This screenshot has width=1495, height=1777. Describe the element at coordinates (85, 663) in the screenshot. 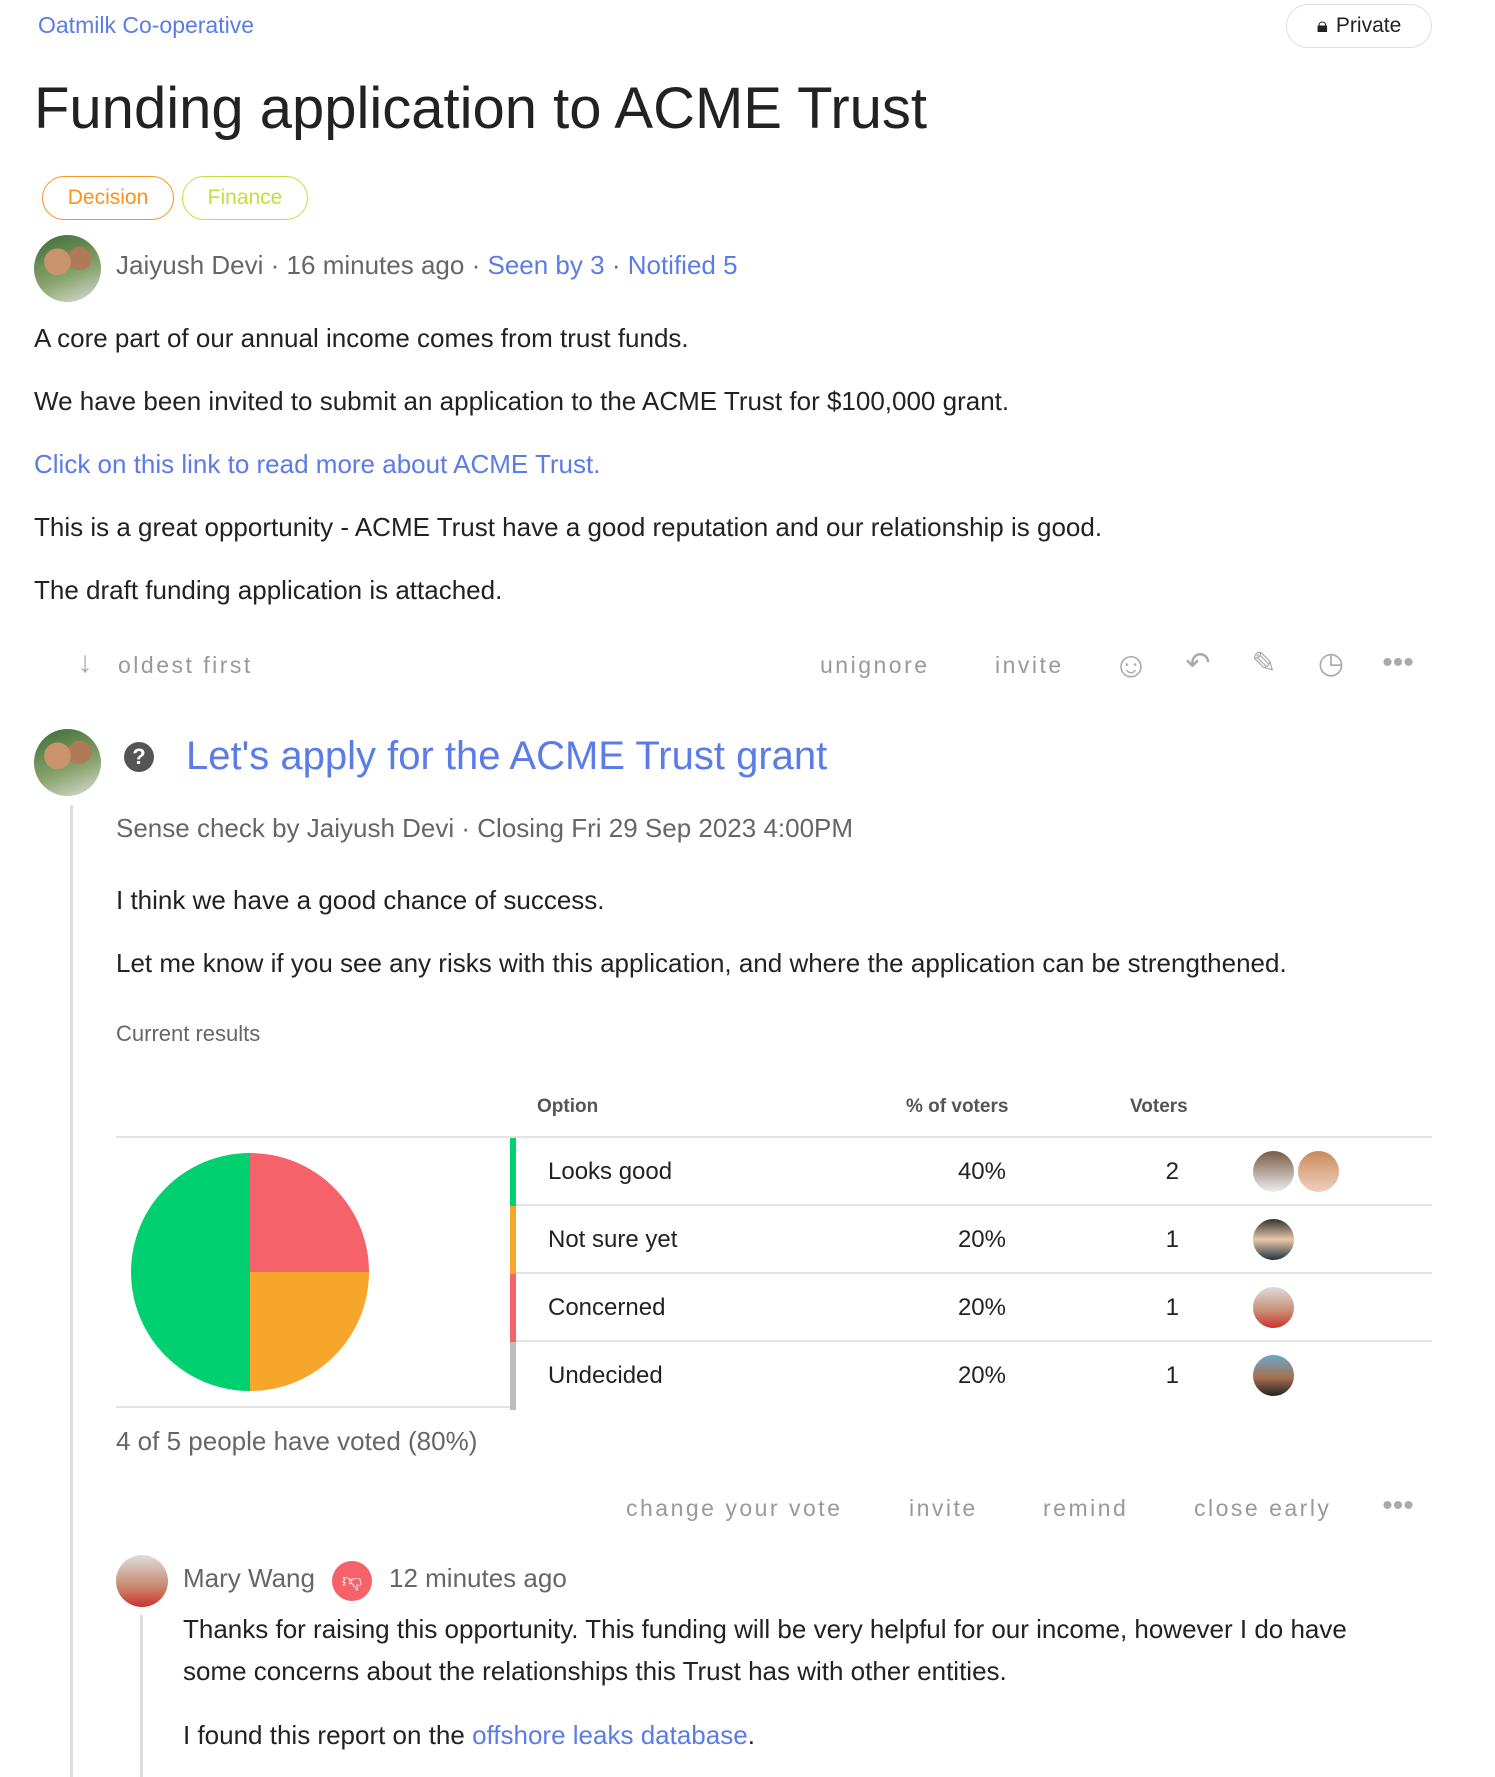

I see `arrow-down-icon: ↓` at that location.